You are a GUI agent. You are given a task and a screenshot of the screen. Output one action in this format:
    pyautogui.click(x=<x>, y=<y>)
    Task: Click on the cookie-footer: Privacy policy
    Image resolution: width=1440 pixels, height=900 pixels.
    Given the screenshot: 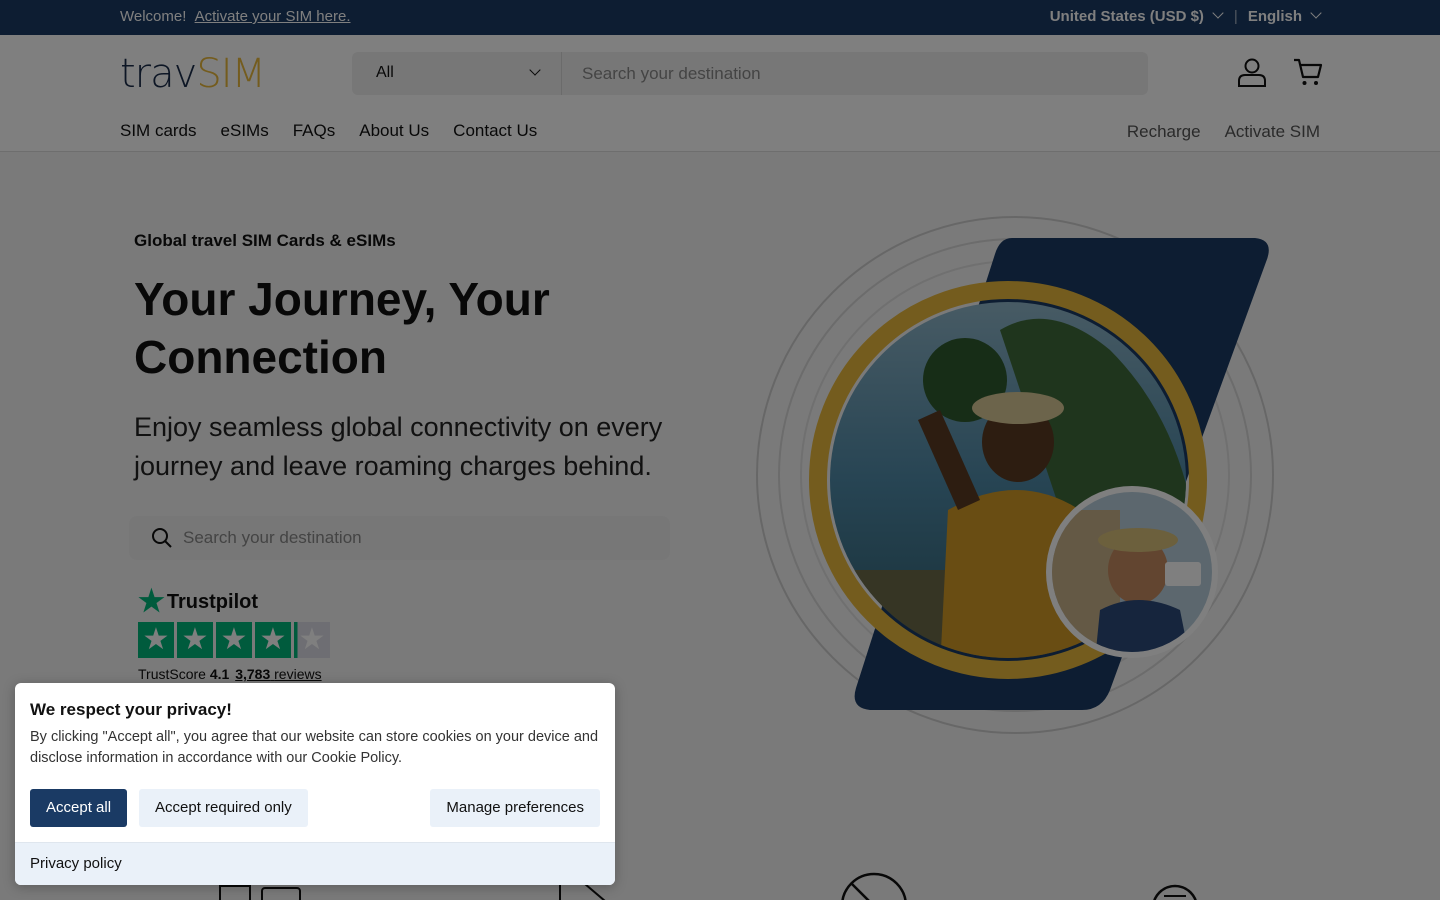 What is the action you would take?
    pyautogui.click(x=315, y=863)
    